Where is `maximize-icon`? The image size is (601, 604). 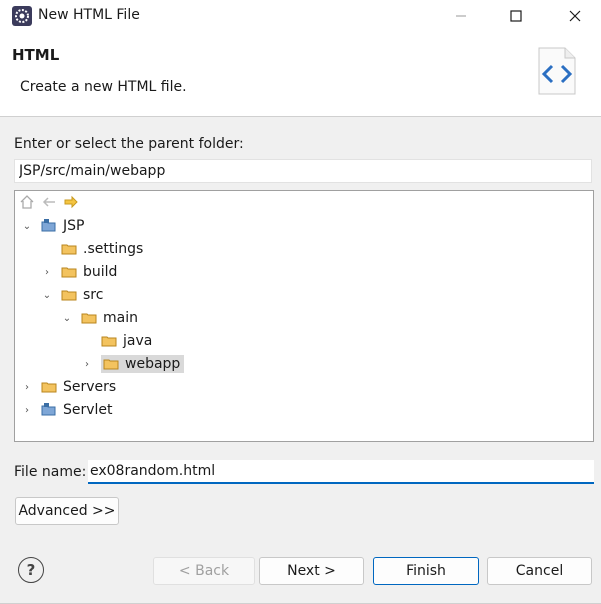
maximize-icon is located at coordinates (516, 16).